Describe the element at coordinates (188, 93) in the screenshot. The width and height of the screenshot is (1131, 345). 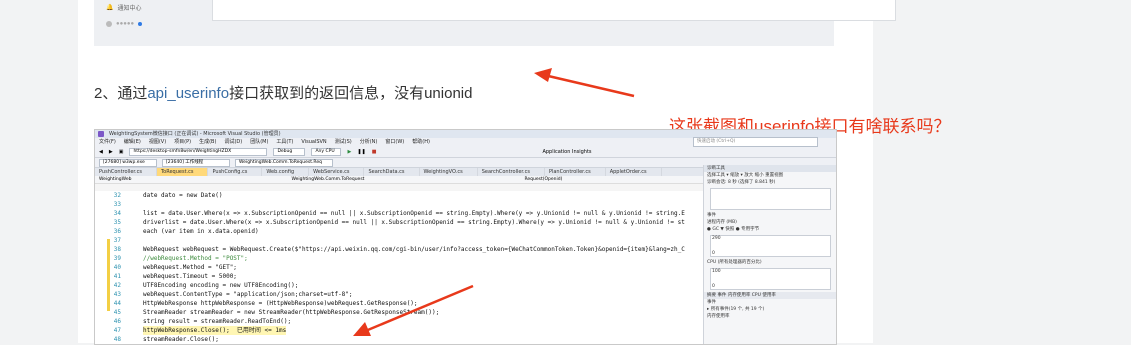
I see `api-userinfo-link: api_userinfo` at that location.